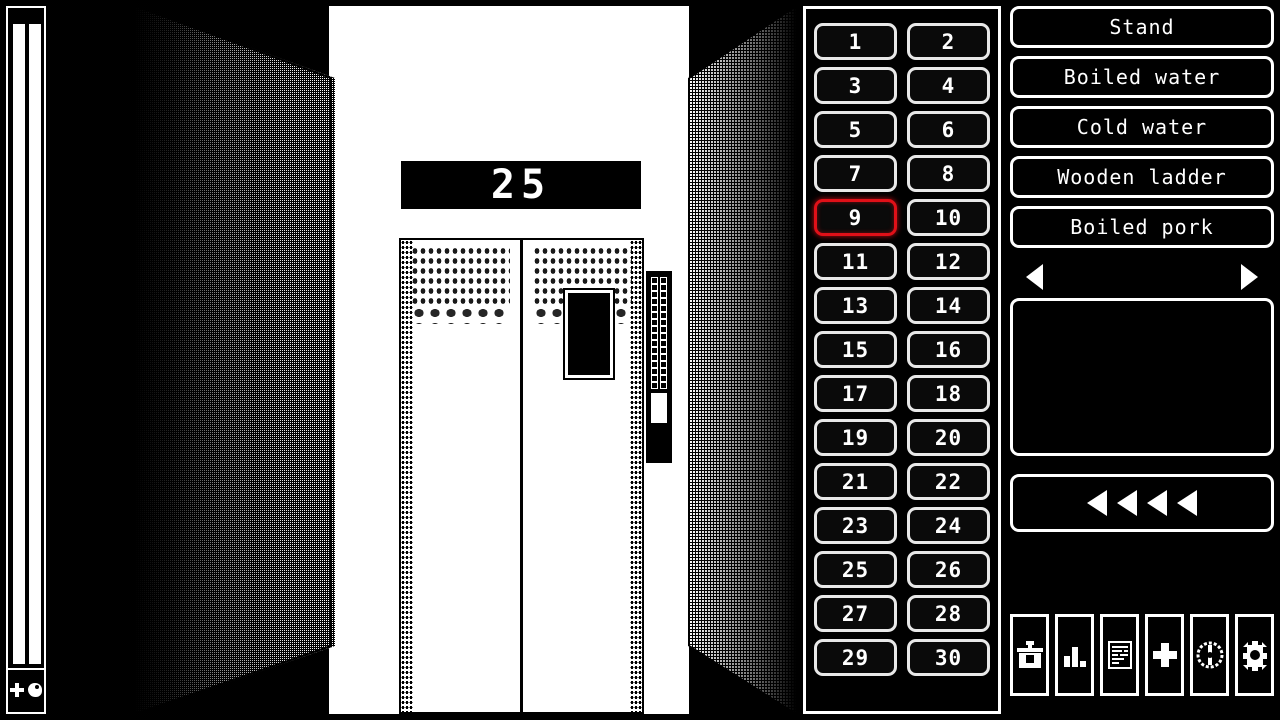 The height and width of the screenshot is (720, 1280). I want to click on interior-call-panel, so click(659, 367).